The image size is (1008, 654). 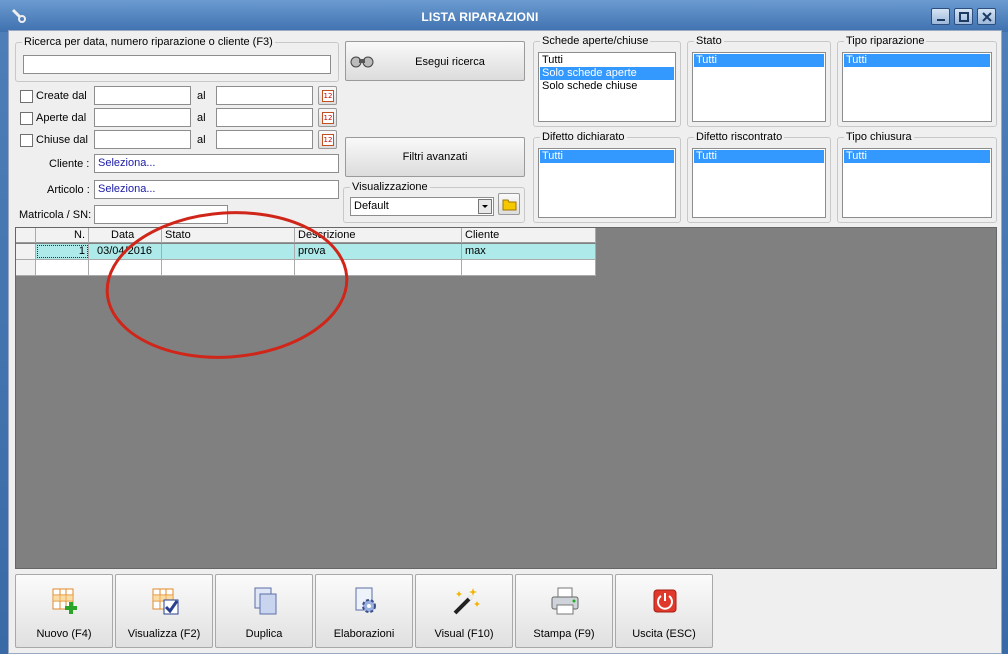 I want to click on difetto-riscontrato-group: Difetto riscontrato Tutti, so click(x=759, y=176).